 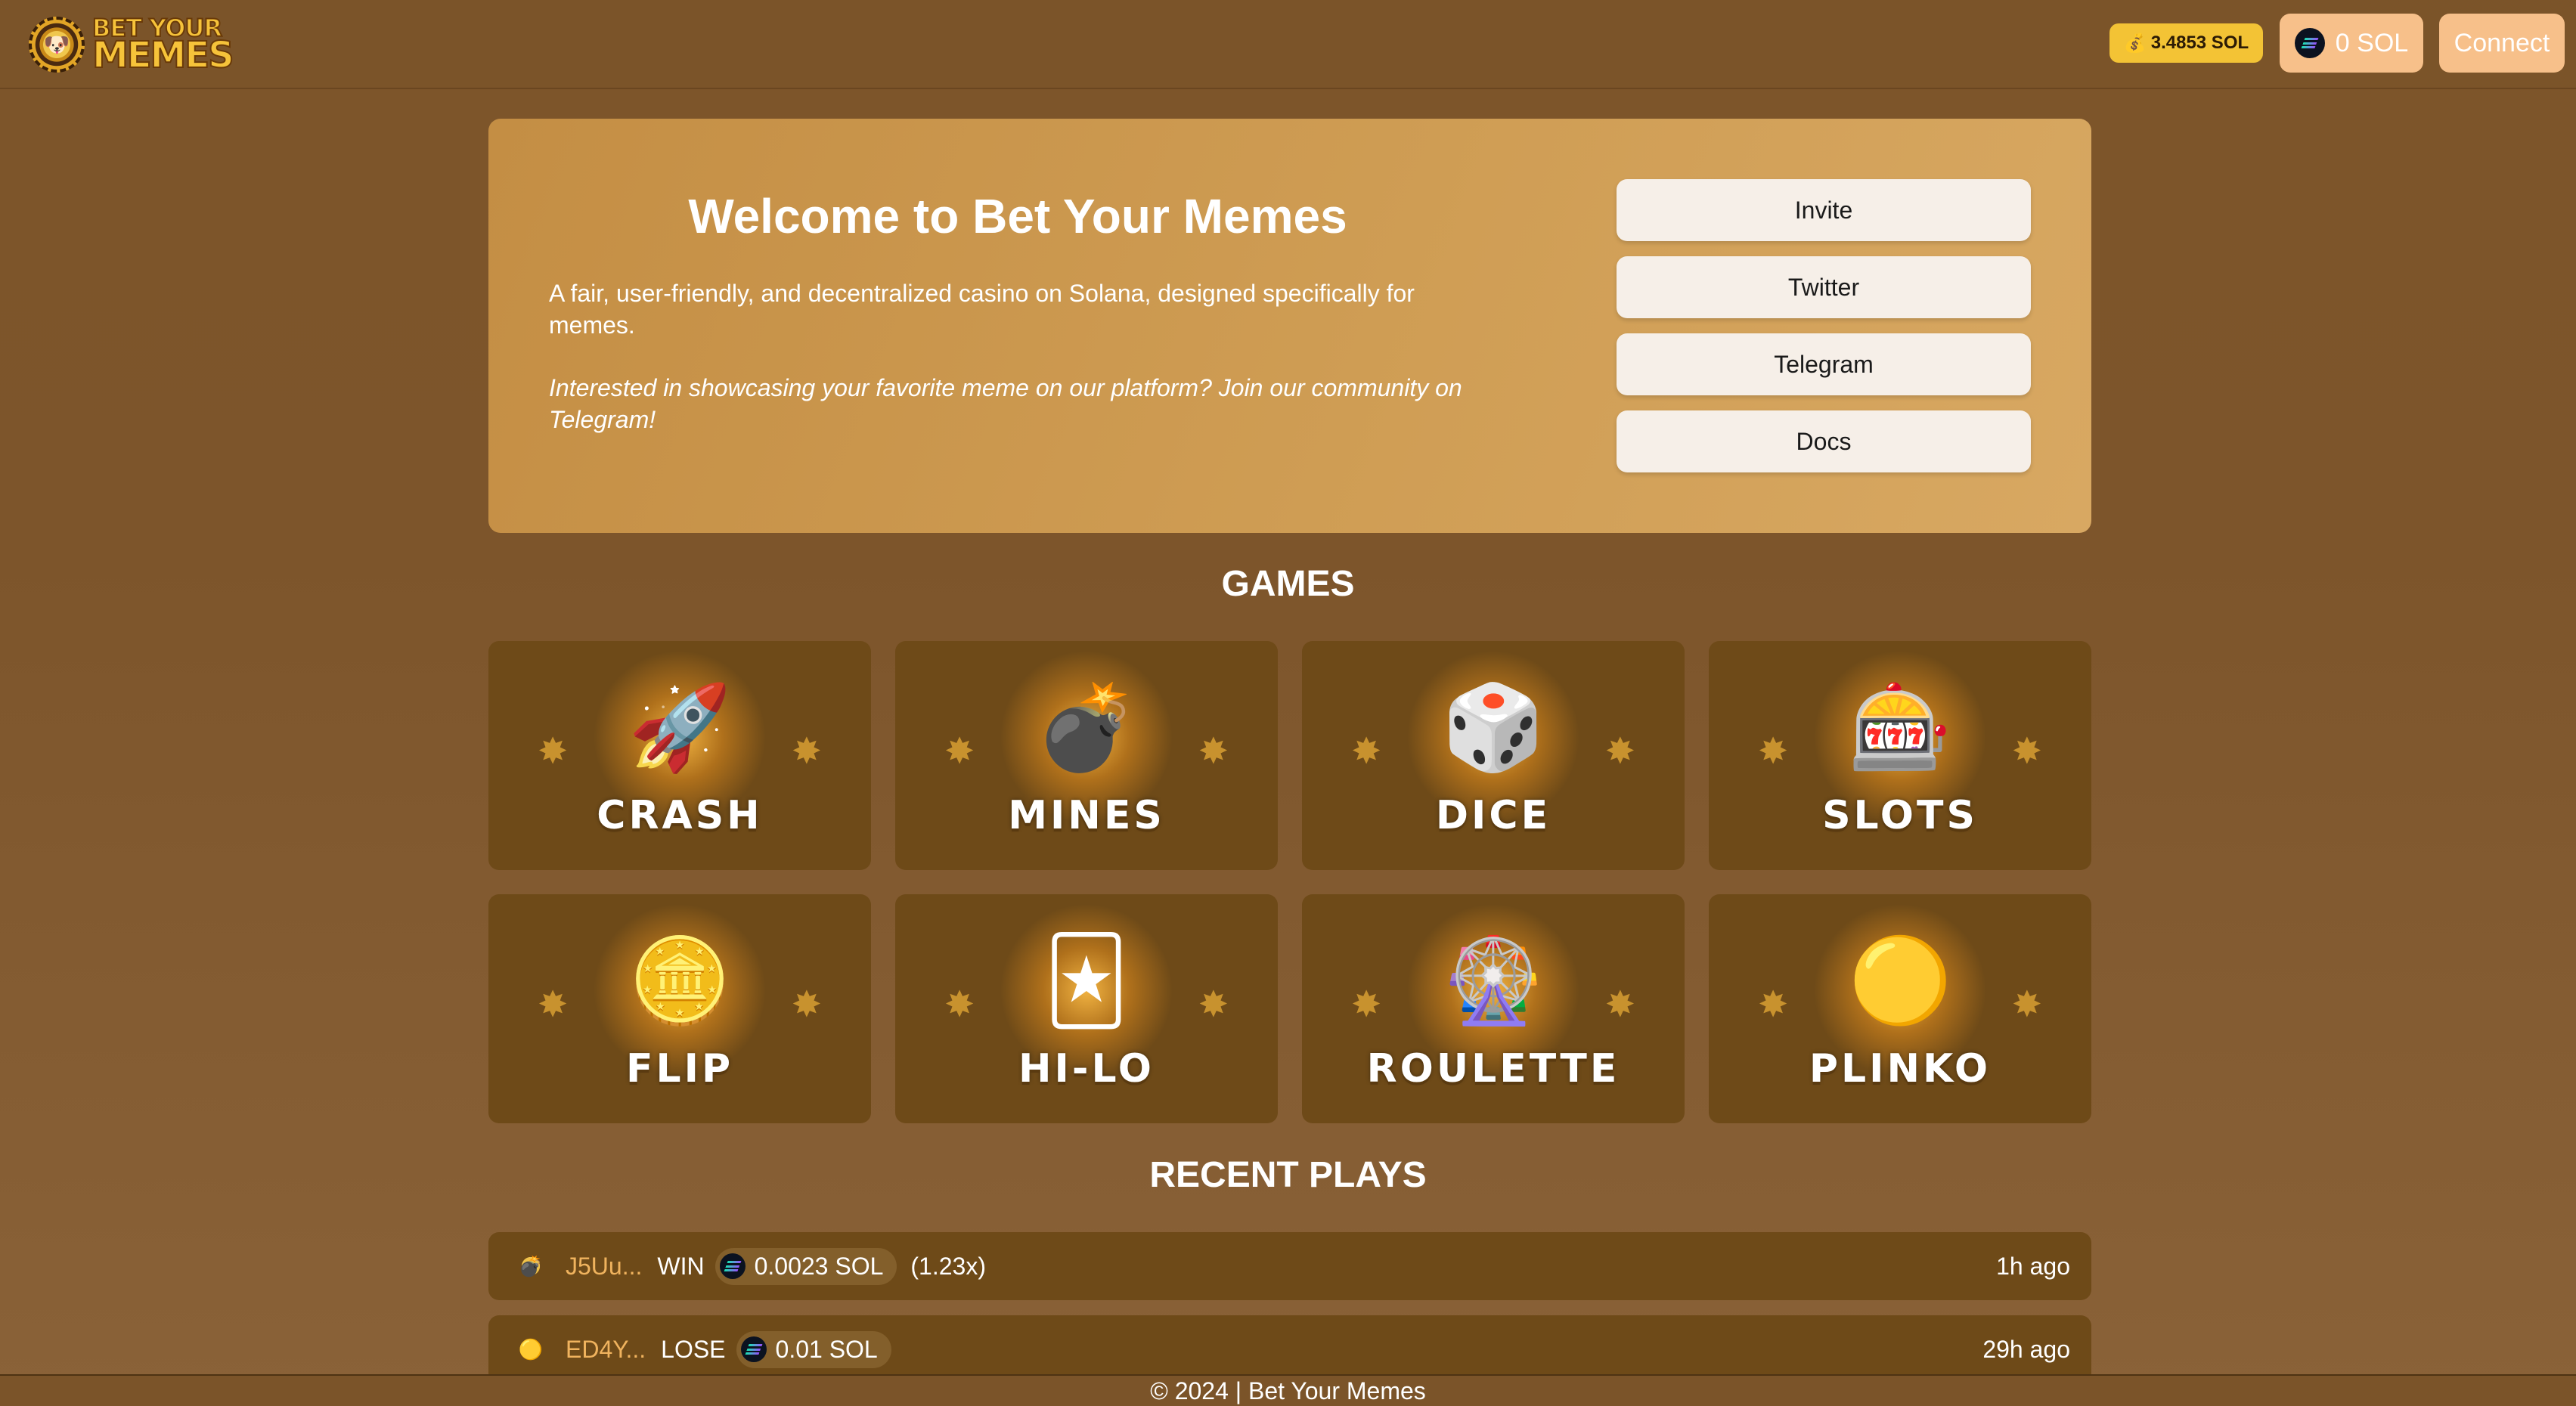 What do you see at coordinates (531, 1266) in the screenshot?
I see `mines-game-icon: 💣` at bounding box center [531, 1266].